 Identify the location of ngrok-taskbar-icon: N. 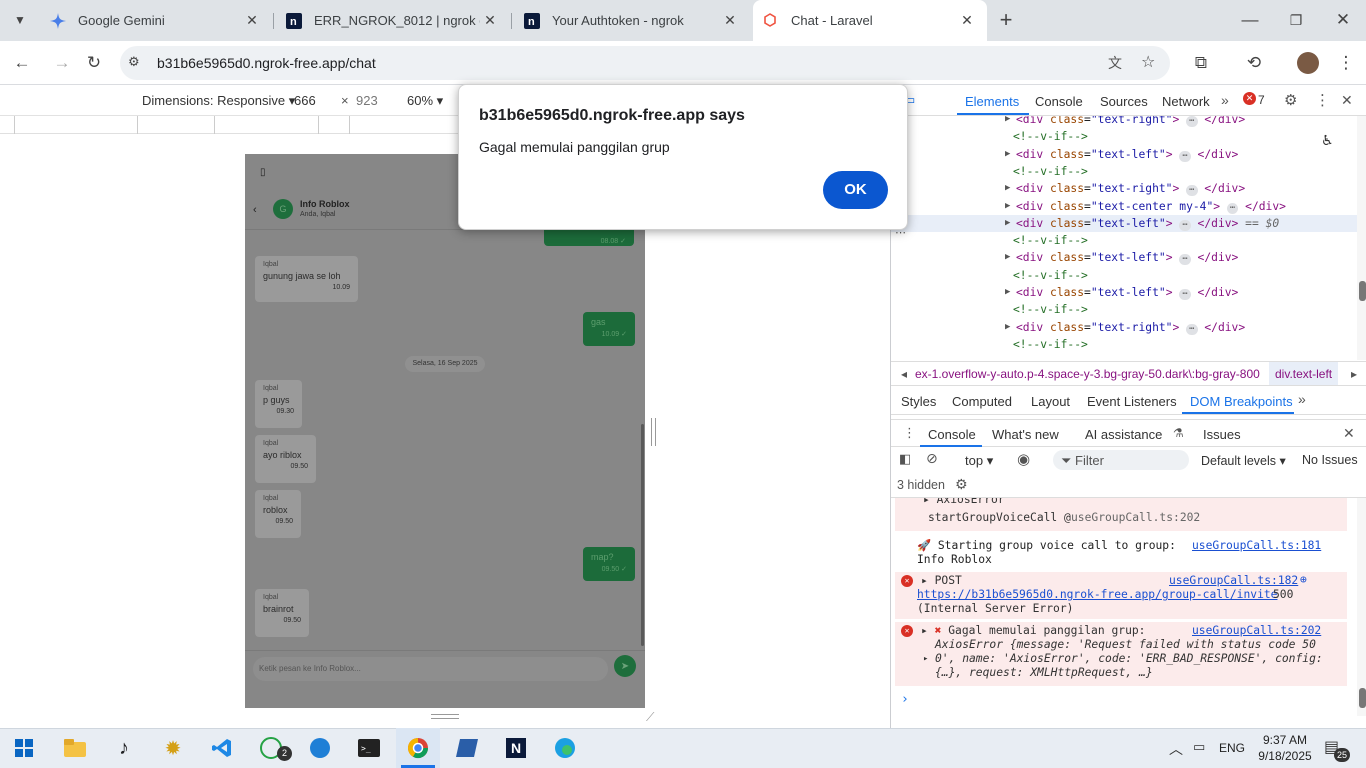
(516, 748).